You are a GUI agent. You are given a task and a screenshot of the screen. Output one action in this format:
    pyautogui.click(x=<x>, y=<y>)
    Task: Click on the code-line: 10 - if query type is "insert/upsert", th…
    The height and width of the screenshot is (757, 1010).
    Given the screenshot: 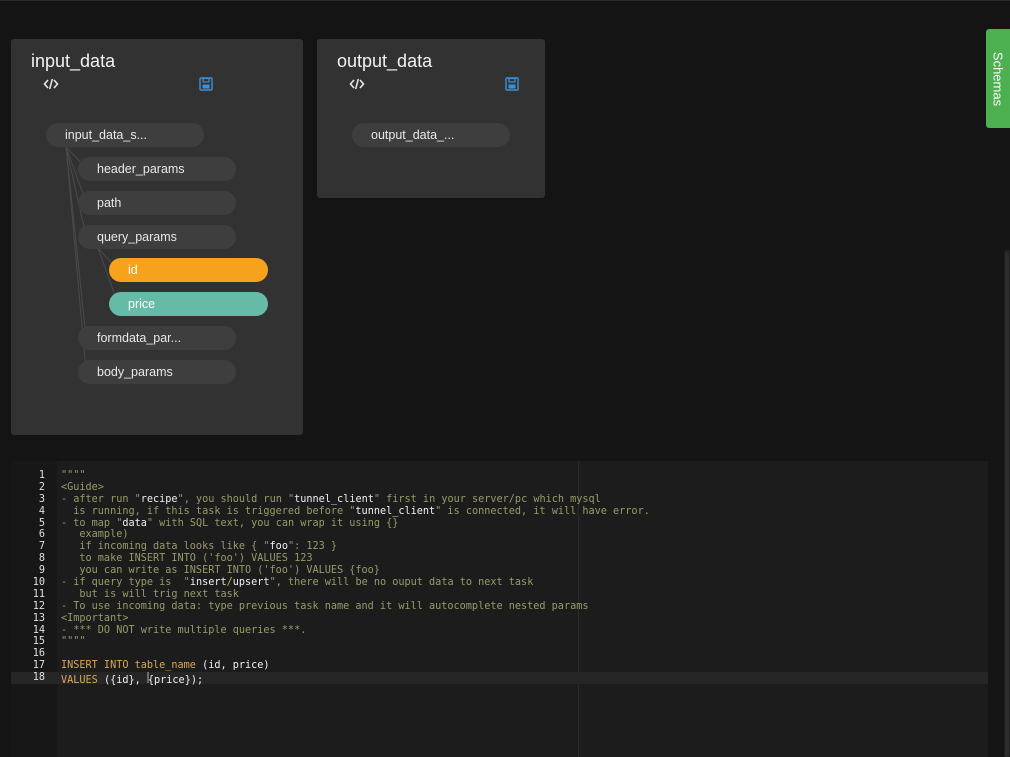 What is the action you would take?
    pyautogui.click(x=499, y=583)
    